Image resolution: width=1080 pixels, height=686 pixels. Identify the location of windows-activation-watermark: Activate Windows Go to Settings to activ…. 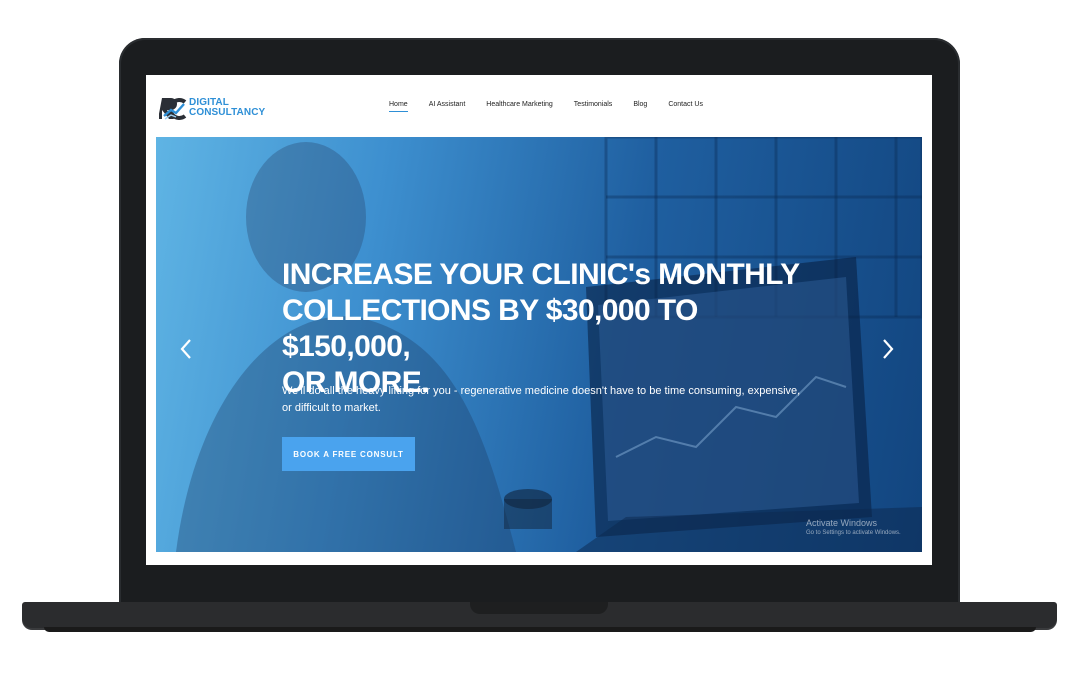
(853, 527).